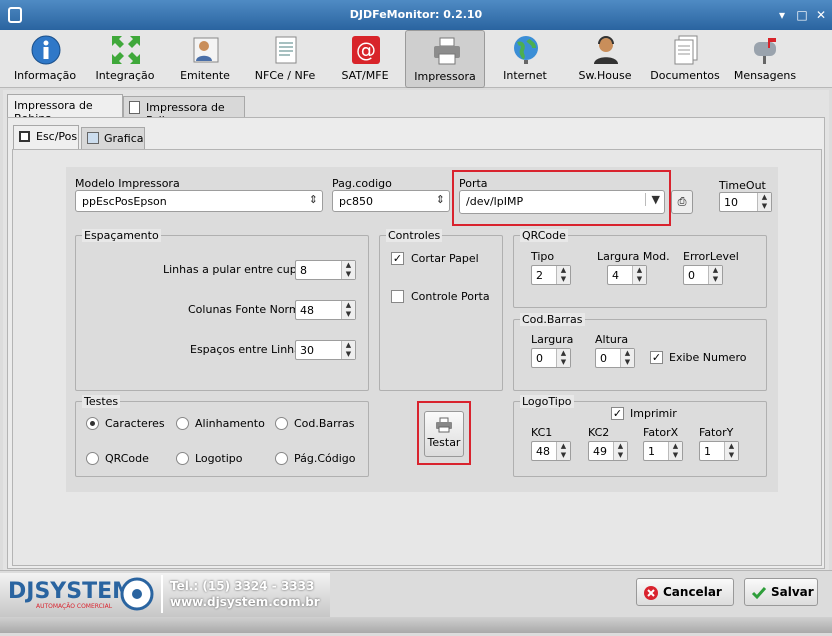 The image size is (832, 636). I want to click on qrcode-error-spinner: 0 ▲ ▼, so click(703, 275).